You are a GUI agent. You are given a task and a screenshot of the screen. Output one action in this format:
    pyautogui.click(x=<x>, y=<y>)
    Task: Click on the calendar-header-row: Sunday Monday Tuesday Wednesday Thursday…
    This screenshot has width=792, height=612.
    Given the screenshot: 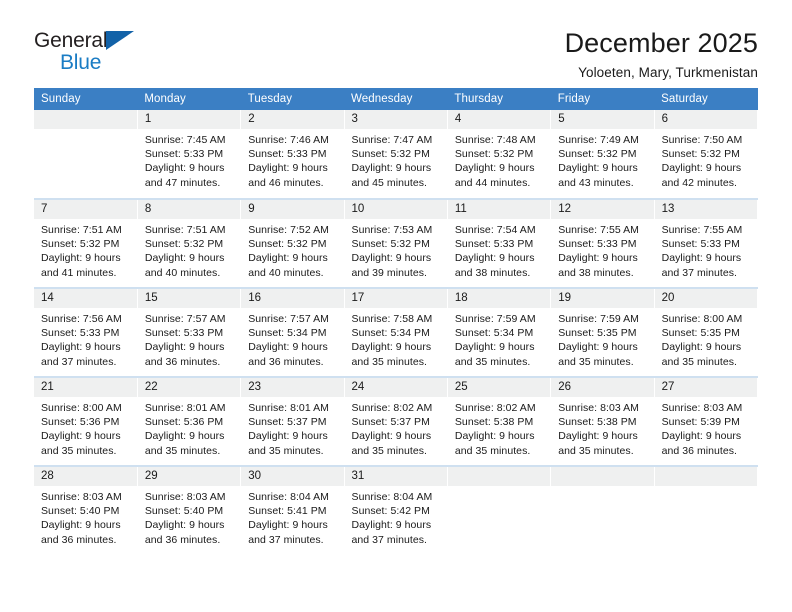 What is the action you would take?
    pyautogui.click(x=396, y=99)
    